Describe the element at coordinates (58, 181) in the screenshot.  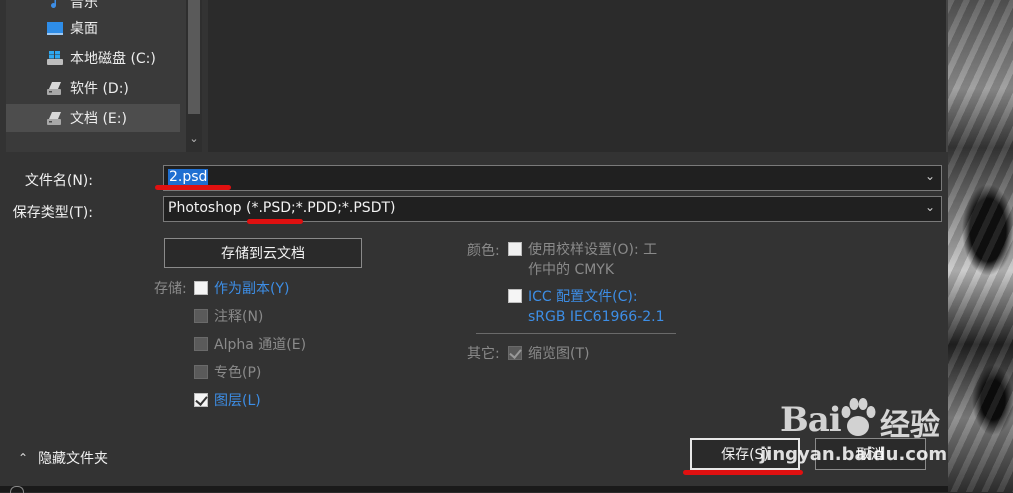
I see `filename-label: 文件名(N):` at that location.